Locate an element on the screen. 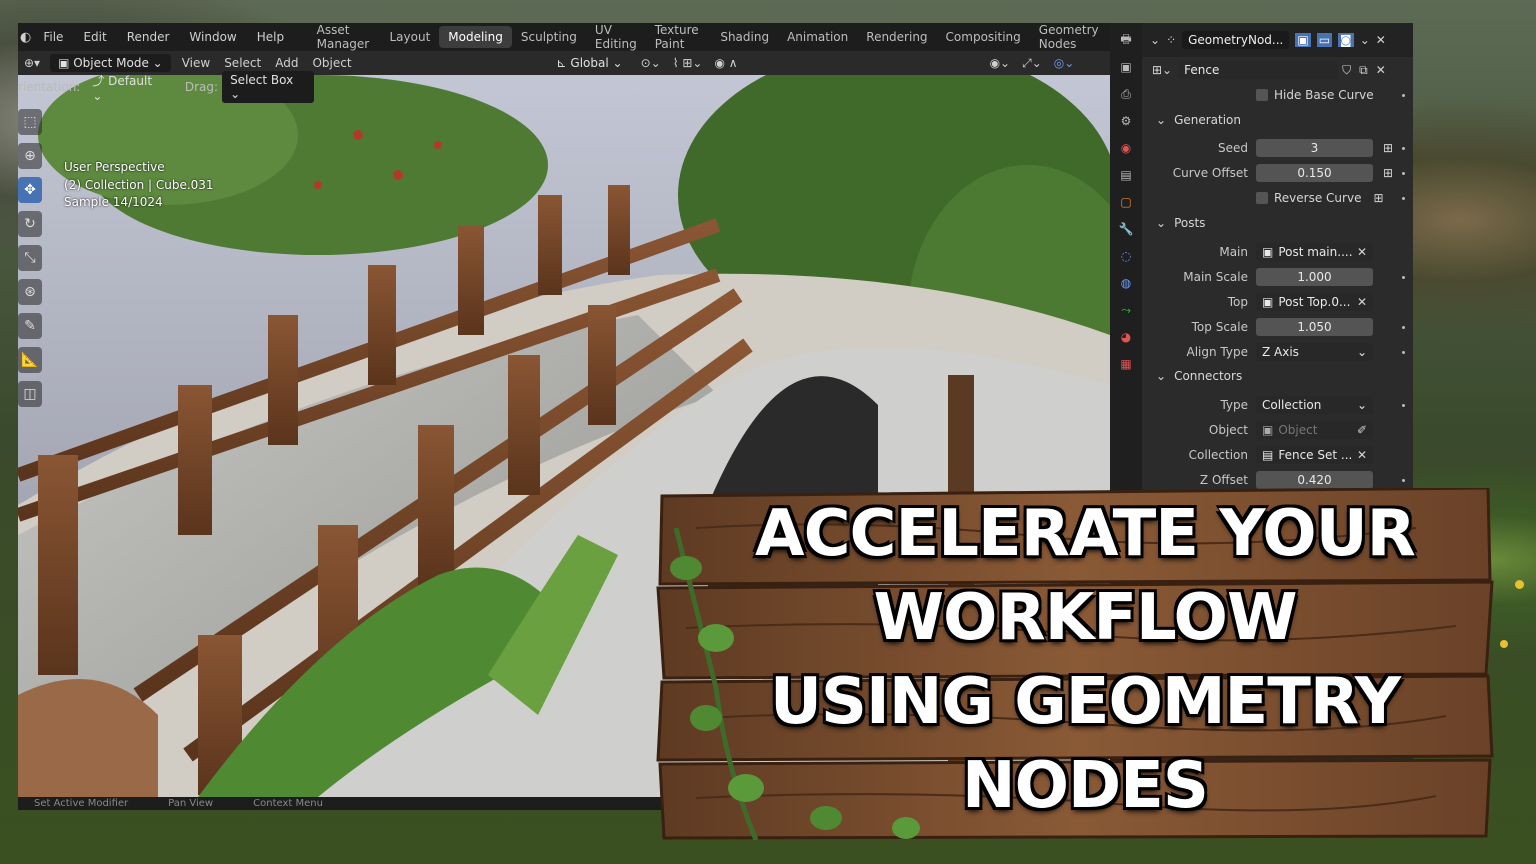 This screenshot has height=864, width=1536. tab-compositing: Compositing is located at coordinates (983, 37).